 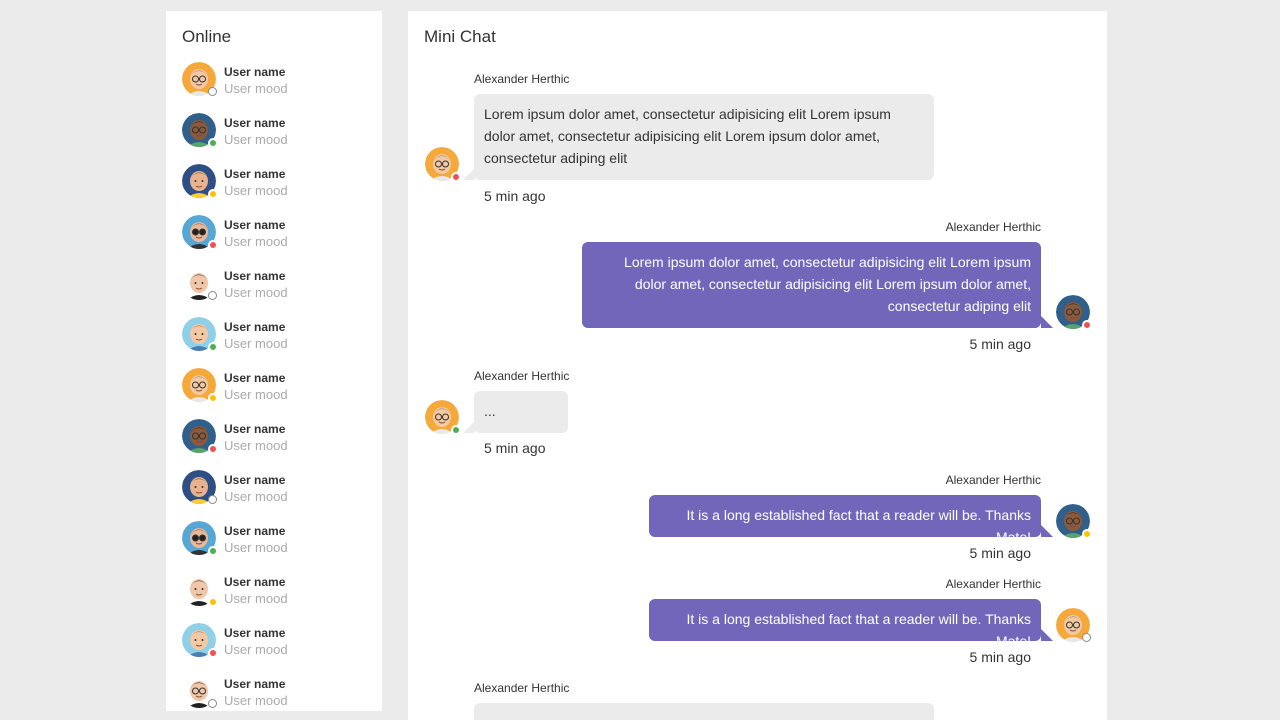 What do you see at coordinates (460, 36) in the screenshot?
I see `chat-title: Mini Chat` at bounding box center [460, 36].